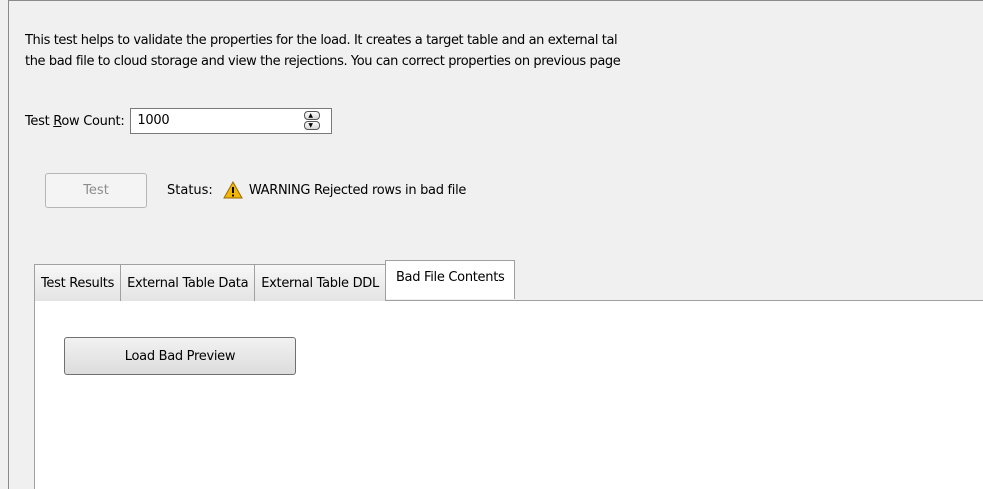 Image resolution: width=983 pixels, height=489 pixels. What do you see at coordinates (153, 120) in the screenshot?
I see `test-row-count-input: 1000` at bounding box center [153, 120].